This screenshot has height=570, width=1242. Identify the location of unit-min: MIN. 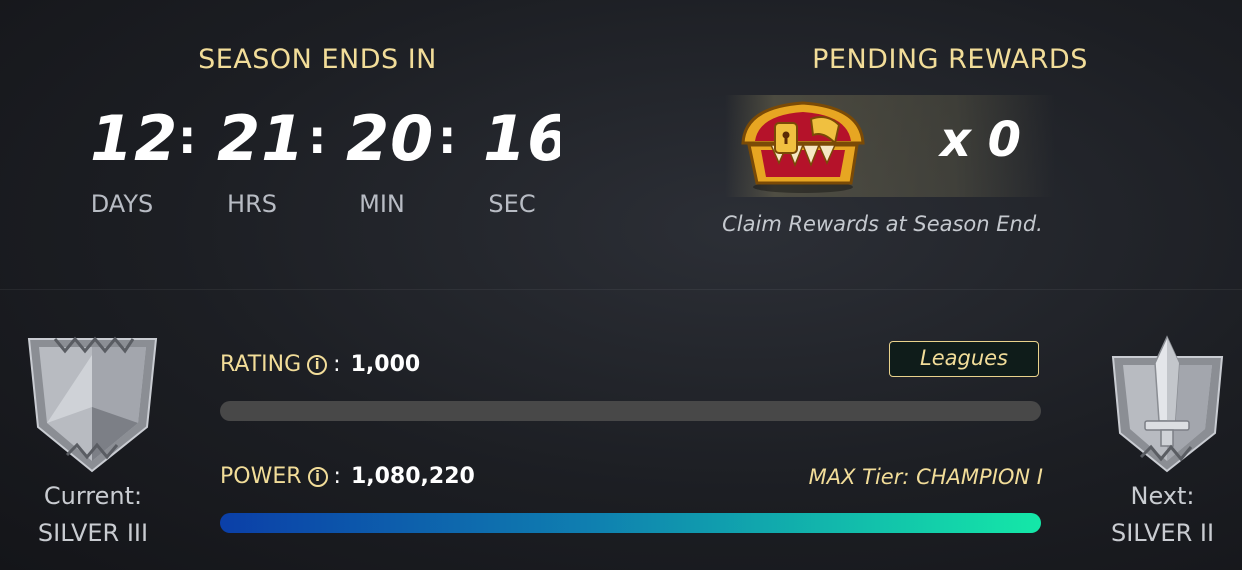
(382, 204).